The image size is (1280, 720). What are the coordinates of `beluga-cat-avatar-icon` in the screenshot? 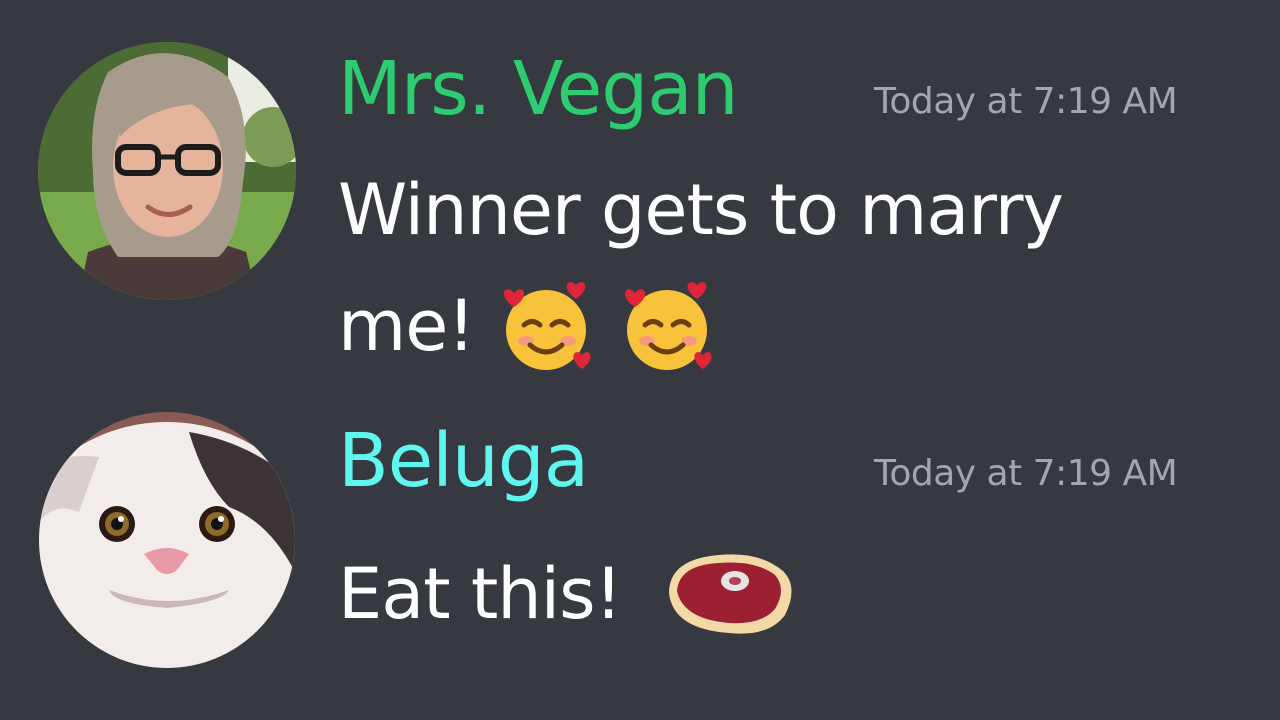 It's located at (167, 540).